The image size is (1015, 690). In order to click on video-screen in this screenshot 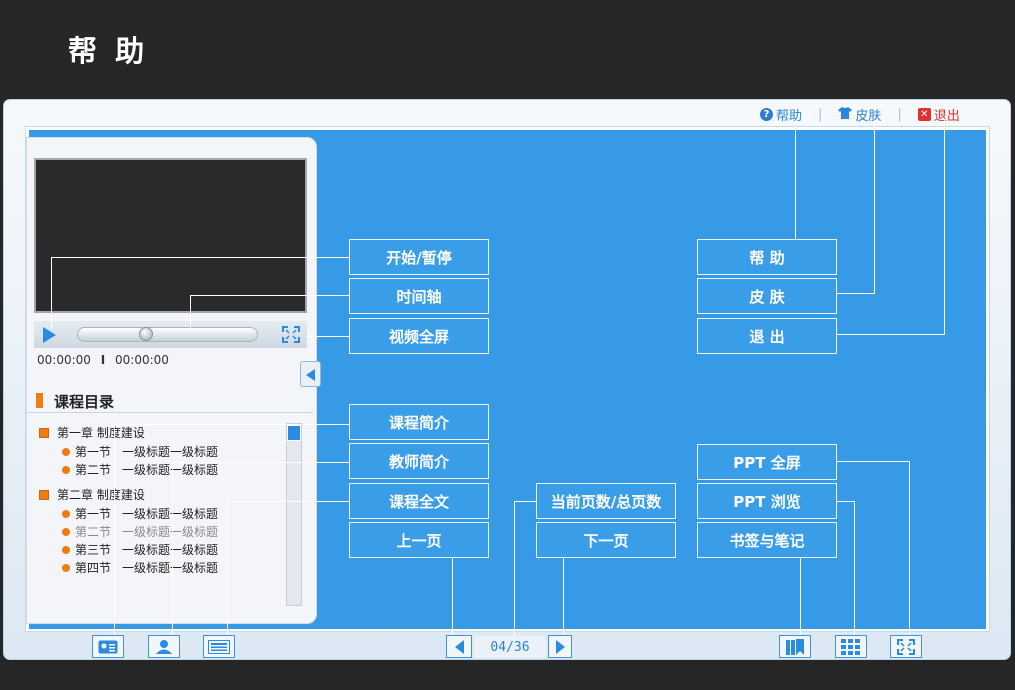, I will do `click(170, 235)`.